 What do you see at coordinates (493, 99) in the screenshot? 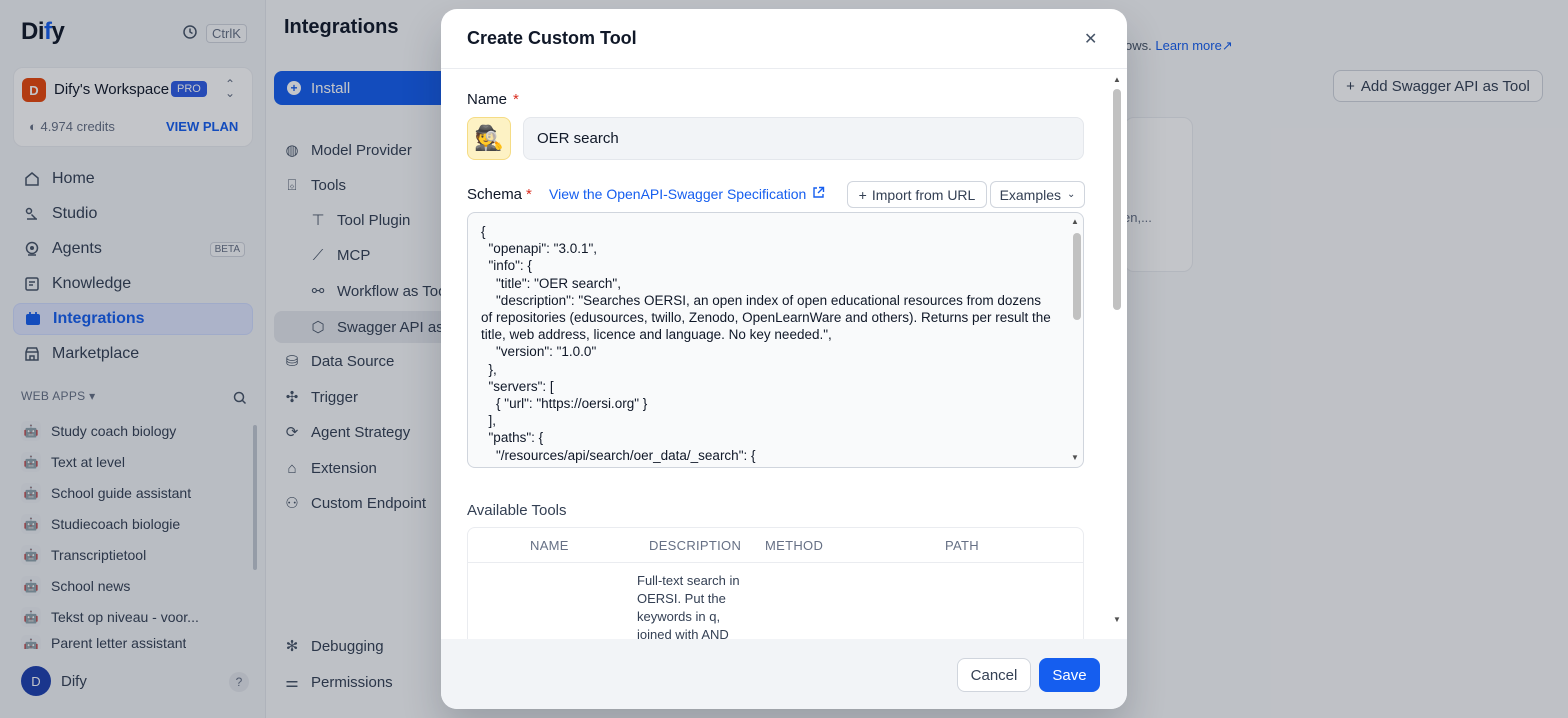
I see `name-label: Name *` at bounding box center [493, 99].